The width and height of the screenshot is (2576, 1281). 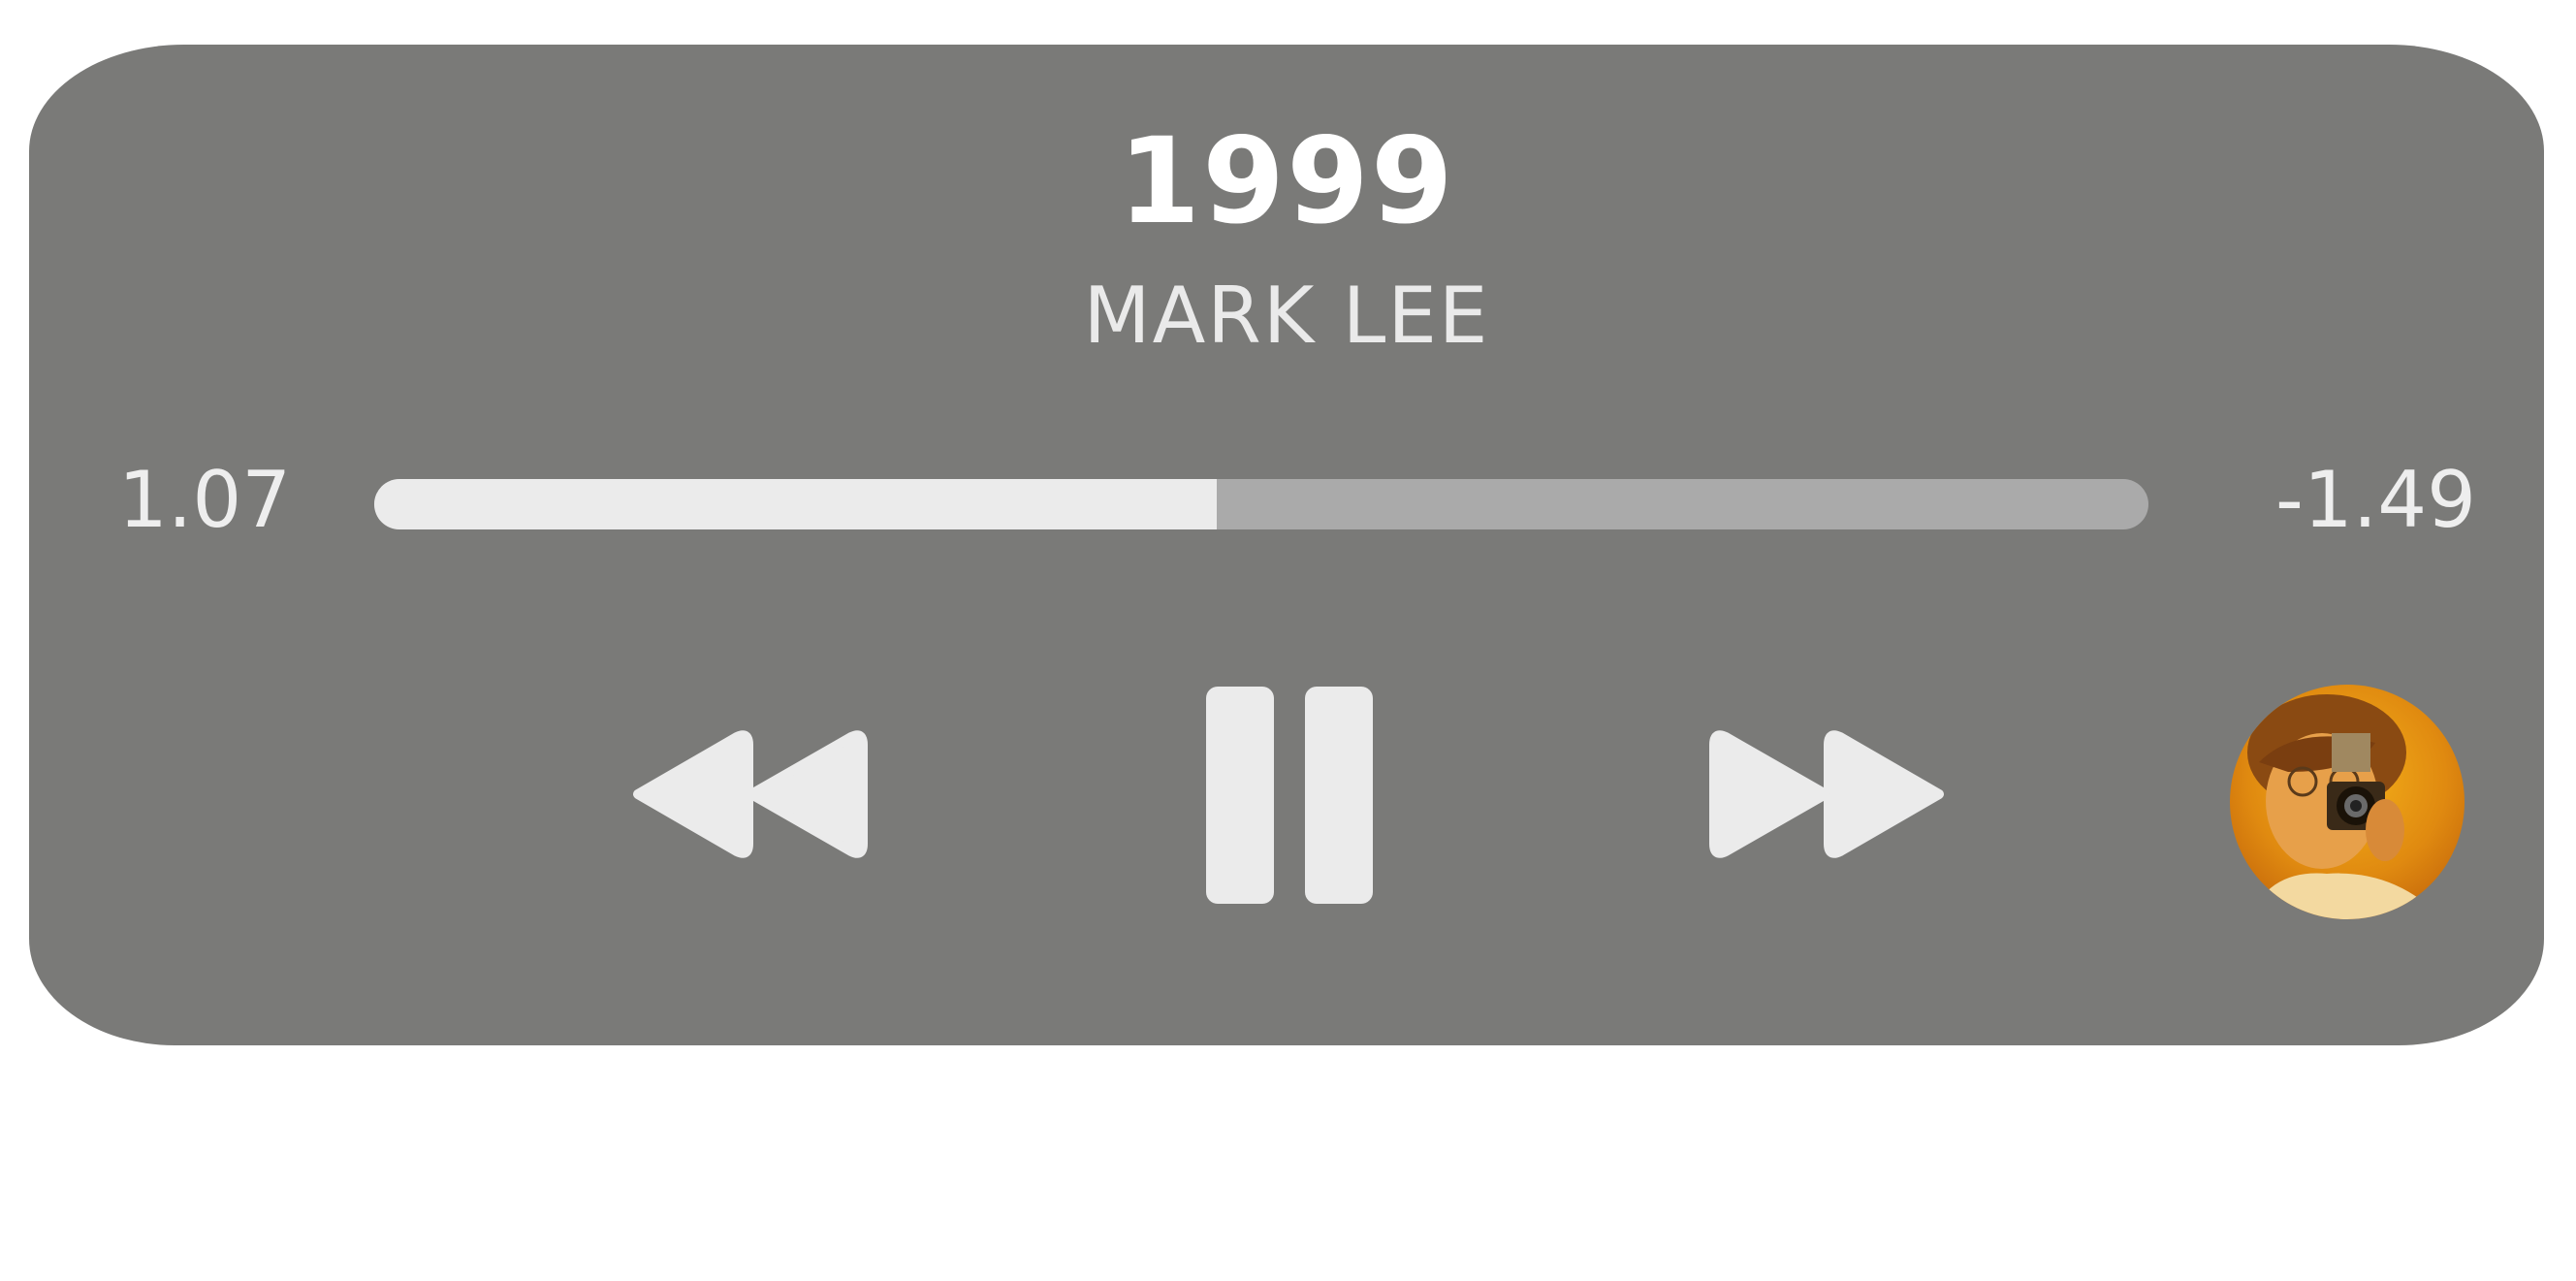 What do you see at coordinates (1261, 504) in the screenshot?
I see `progress-bar` at bounding box center [1261, 504].